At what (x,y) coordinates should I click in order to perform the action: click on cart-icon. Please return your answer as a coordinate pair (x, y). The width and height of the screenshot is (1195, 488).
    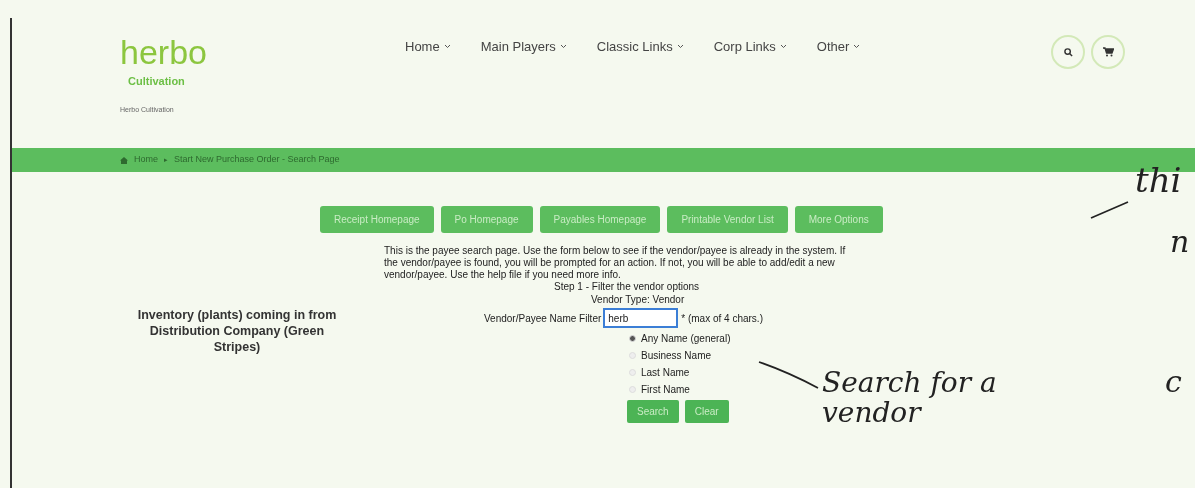
    Looking at the image, I should click on (1108, 52).